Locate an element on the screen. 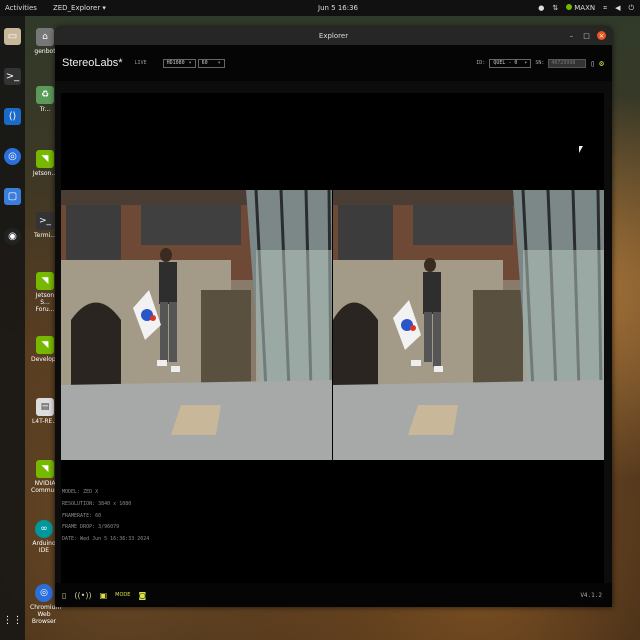 Image resolution: width=640 pixels, height=640 pixels. home-folder-icon: ⌂ is located at coordinates (45, 37).